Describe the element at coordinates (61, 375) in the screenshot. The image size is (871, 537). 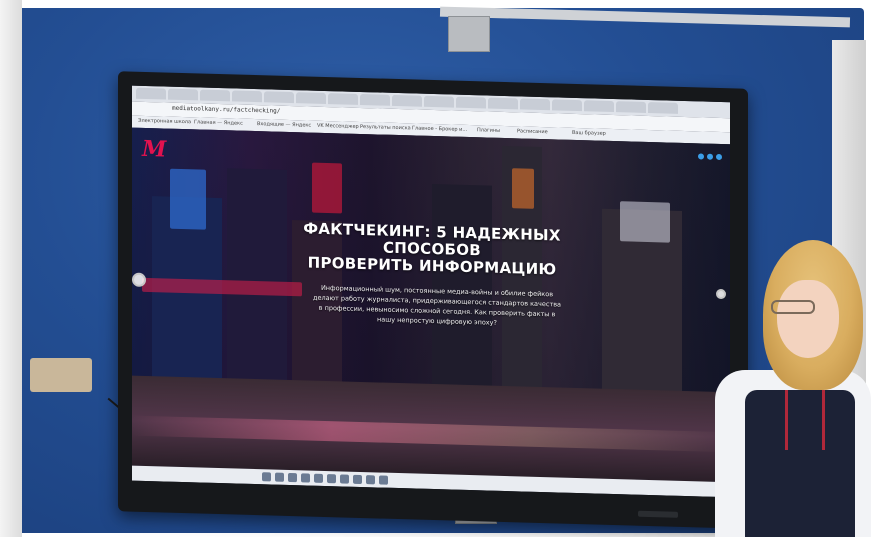
I see `wall-box` at that location.